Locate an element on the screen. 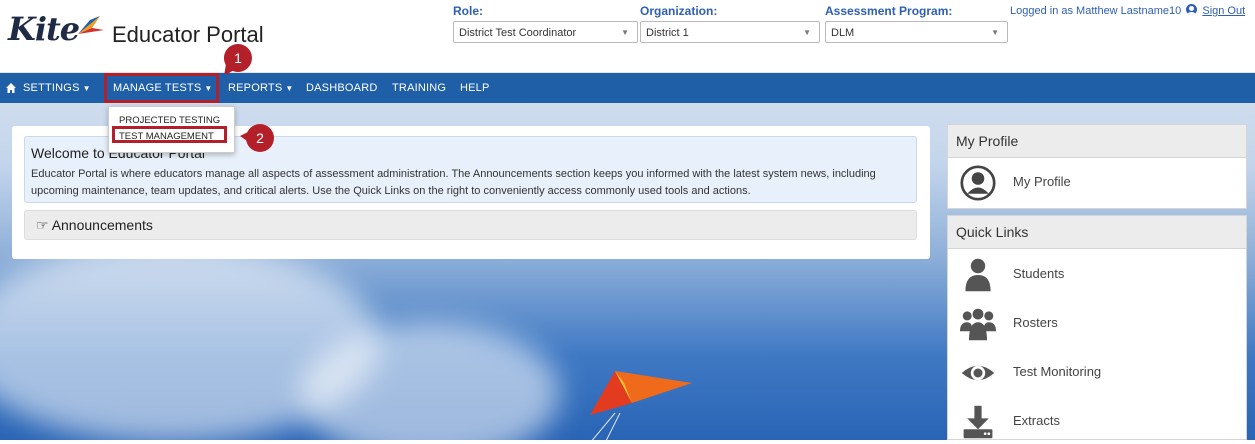  announcements-label: Announcements is located at coordinates (102, 225).